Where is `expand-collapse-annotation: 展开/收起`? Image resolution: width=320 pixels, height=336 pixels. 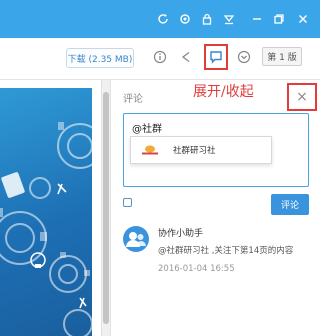
expand-collapse-annotation: 展开/收起 is located at coordinates (223, 92).